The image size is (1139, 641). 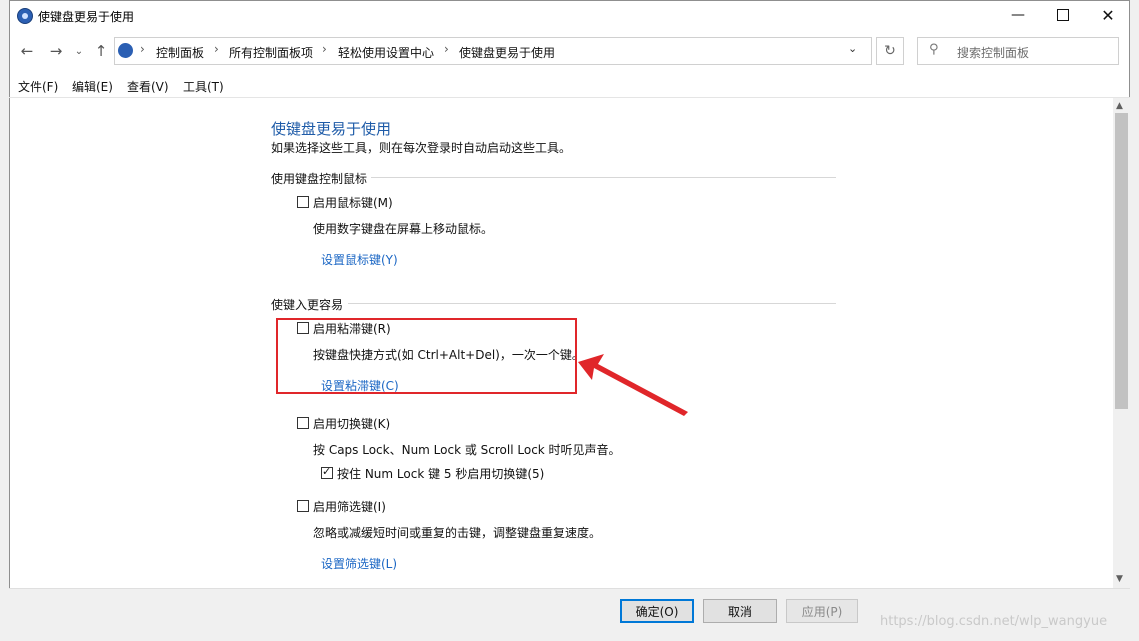 I want to click on filter-keys-description: 忽略或减缓短时间或重复的击键，调整键盘重复速度。, so click(x=457, y=533).